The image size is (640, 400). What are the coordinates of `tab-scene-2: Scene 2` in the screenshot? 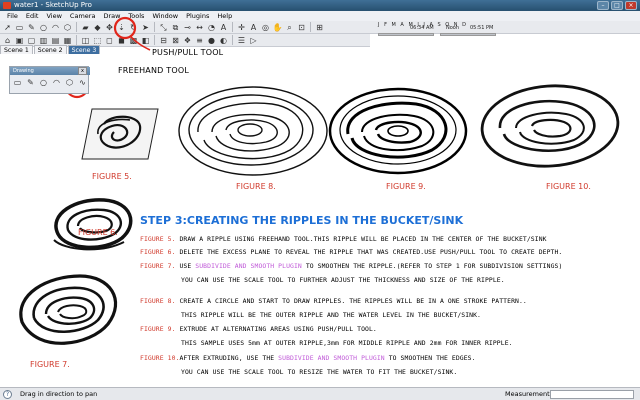 It's located at (50, 49).